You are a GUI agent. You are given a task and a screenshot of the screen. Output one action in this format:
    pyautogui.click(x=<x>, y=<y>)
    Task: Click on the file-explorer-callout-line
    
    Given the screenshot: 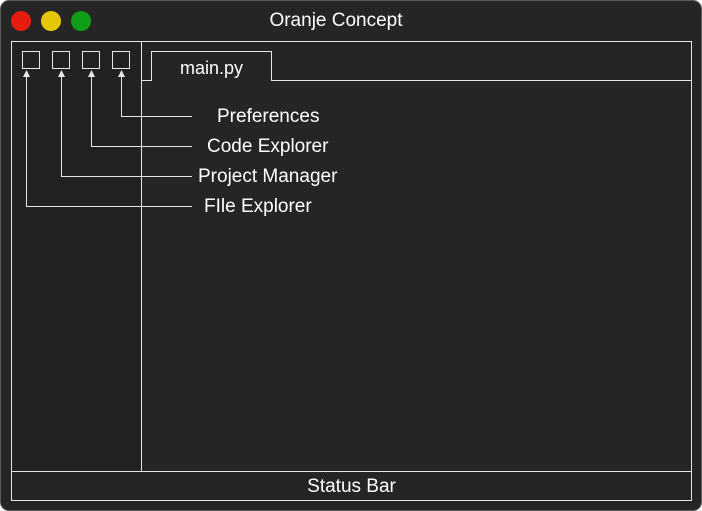 What is the action you would take?
    pyautogui.click(x=109, y=139)
    